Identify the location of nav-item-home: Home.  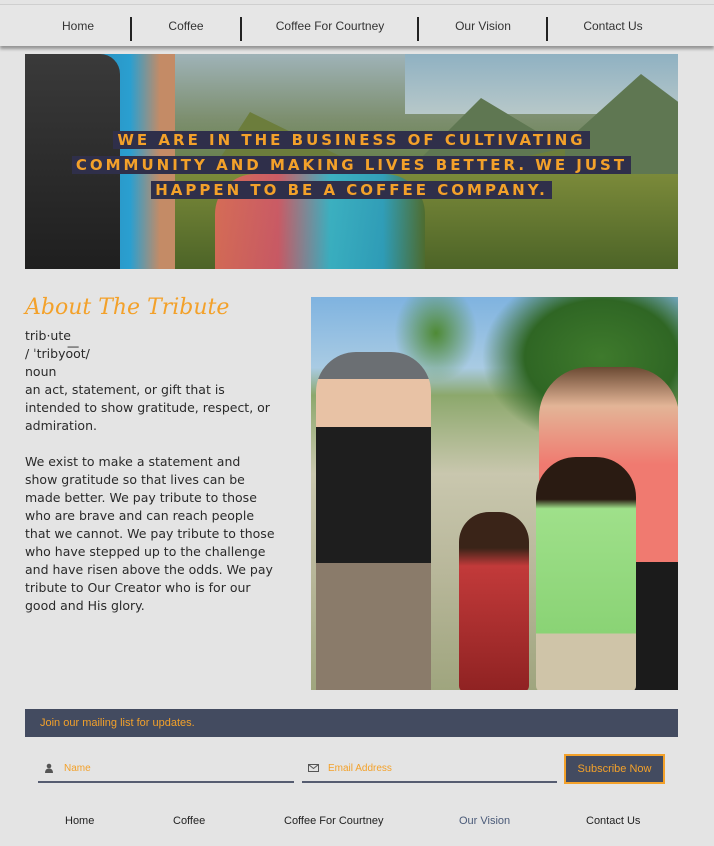
(78, 26).